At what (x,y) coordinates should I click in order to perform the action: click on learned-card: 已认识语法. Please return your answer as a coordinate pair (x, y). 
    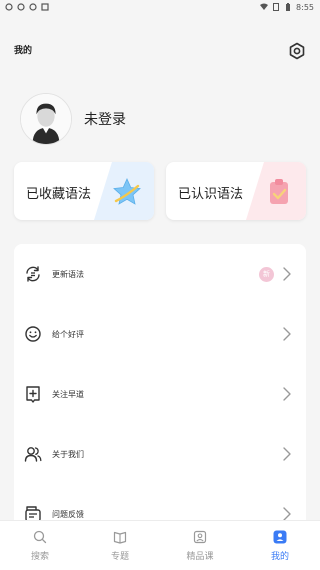
    Looking at the image, I should click on (236, 191).